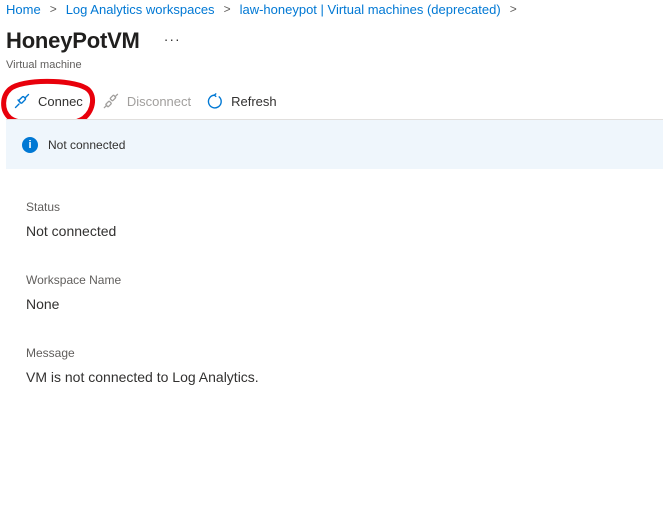 The image size is (663, 506). I want to click on page-title: HoneyPotVM, so click(73, 40).